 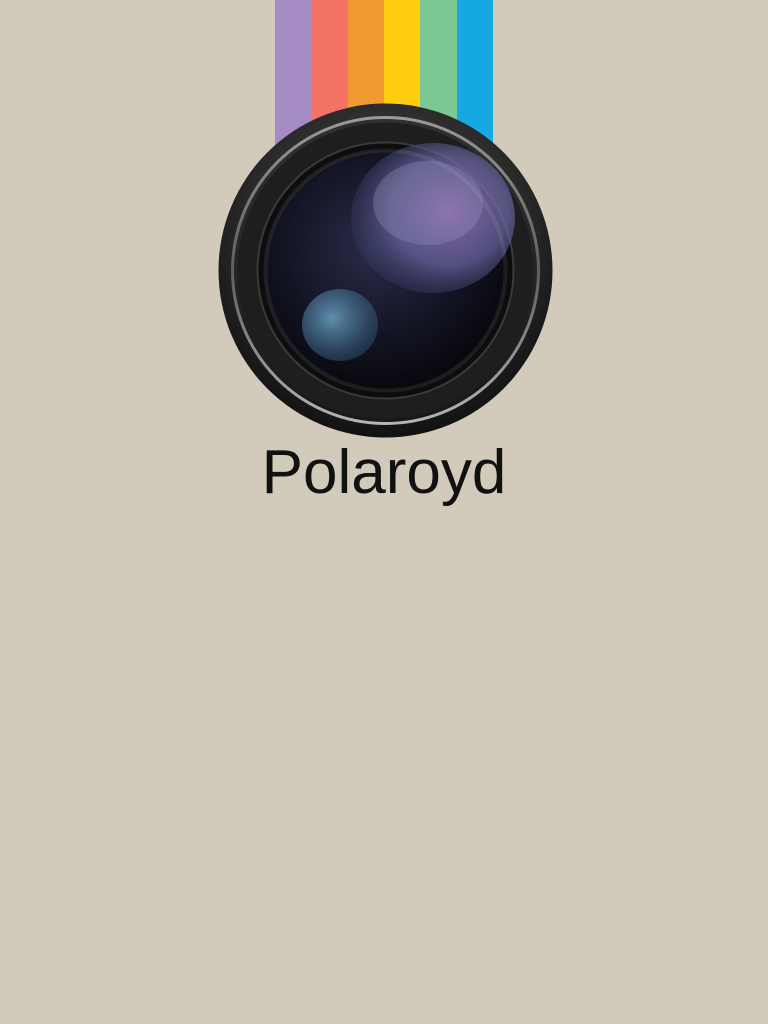 I want to click on camera-lens-icon, so click(x=385, y=270).